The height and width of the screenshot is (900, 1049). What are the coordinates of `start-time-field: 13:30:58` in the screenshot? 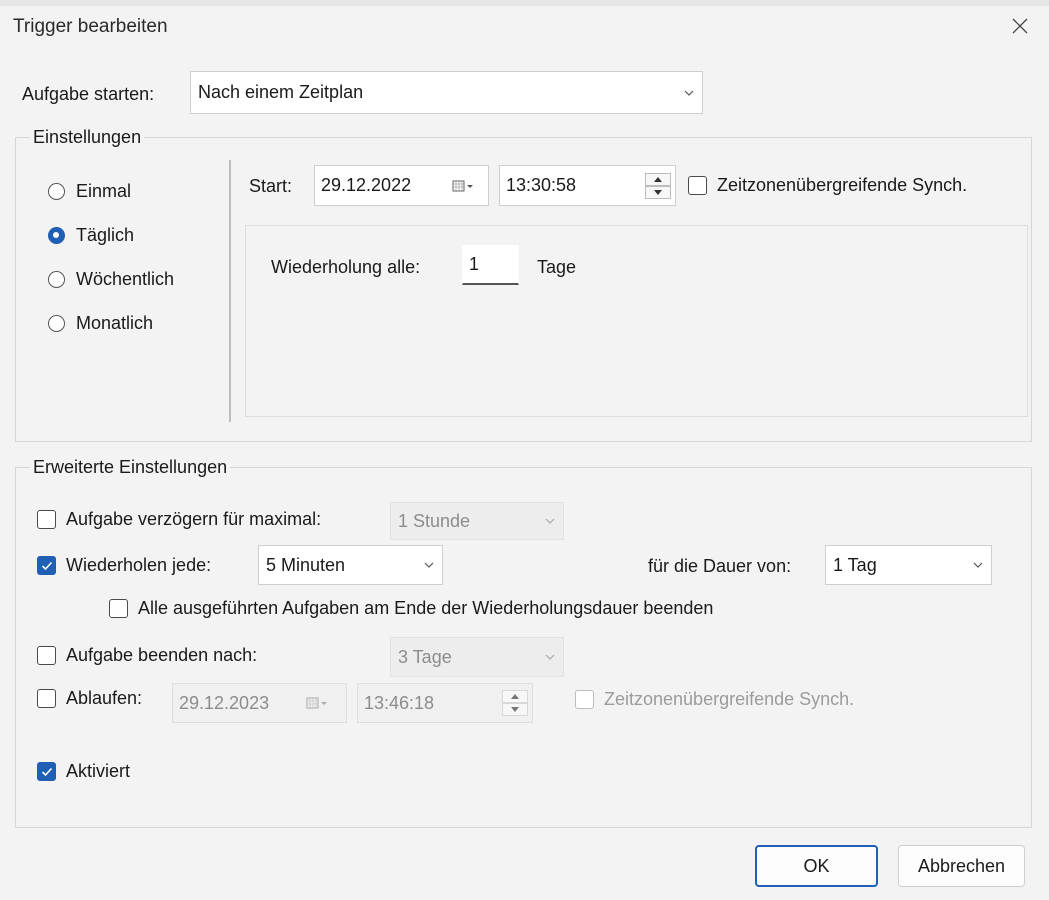 It's located at (587, 185).